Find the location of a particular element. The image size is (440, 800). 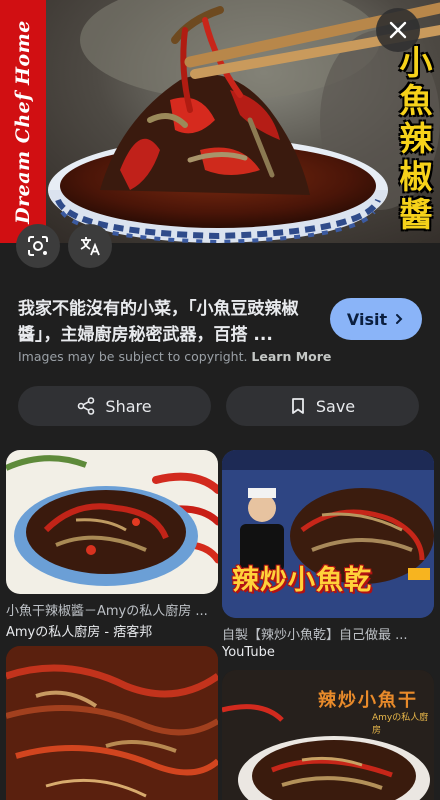

related-image: 辣炒小魚乾 is located at coordinates (328, 534).